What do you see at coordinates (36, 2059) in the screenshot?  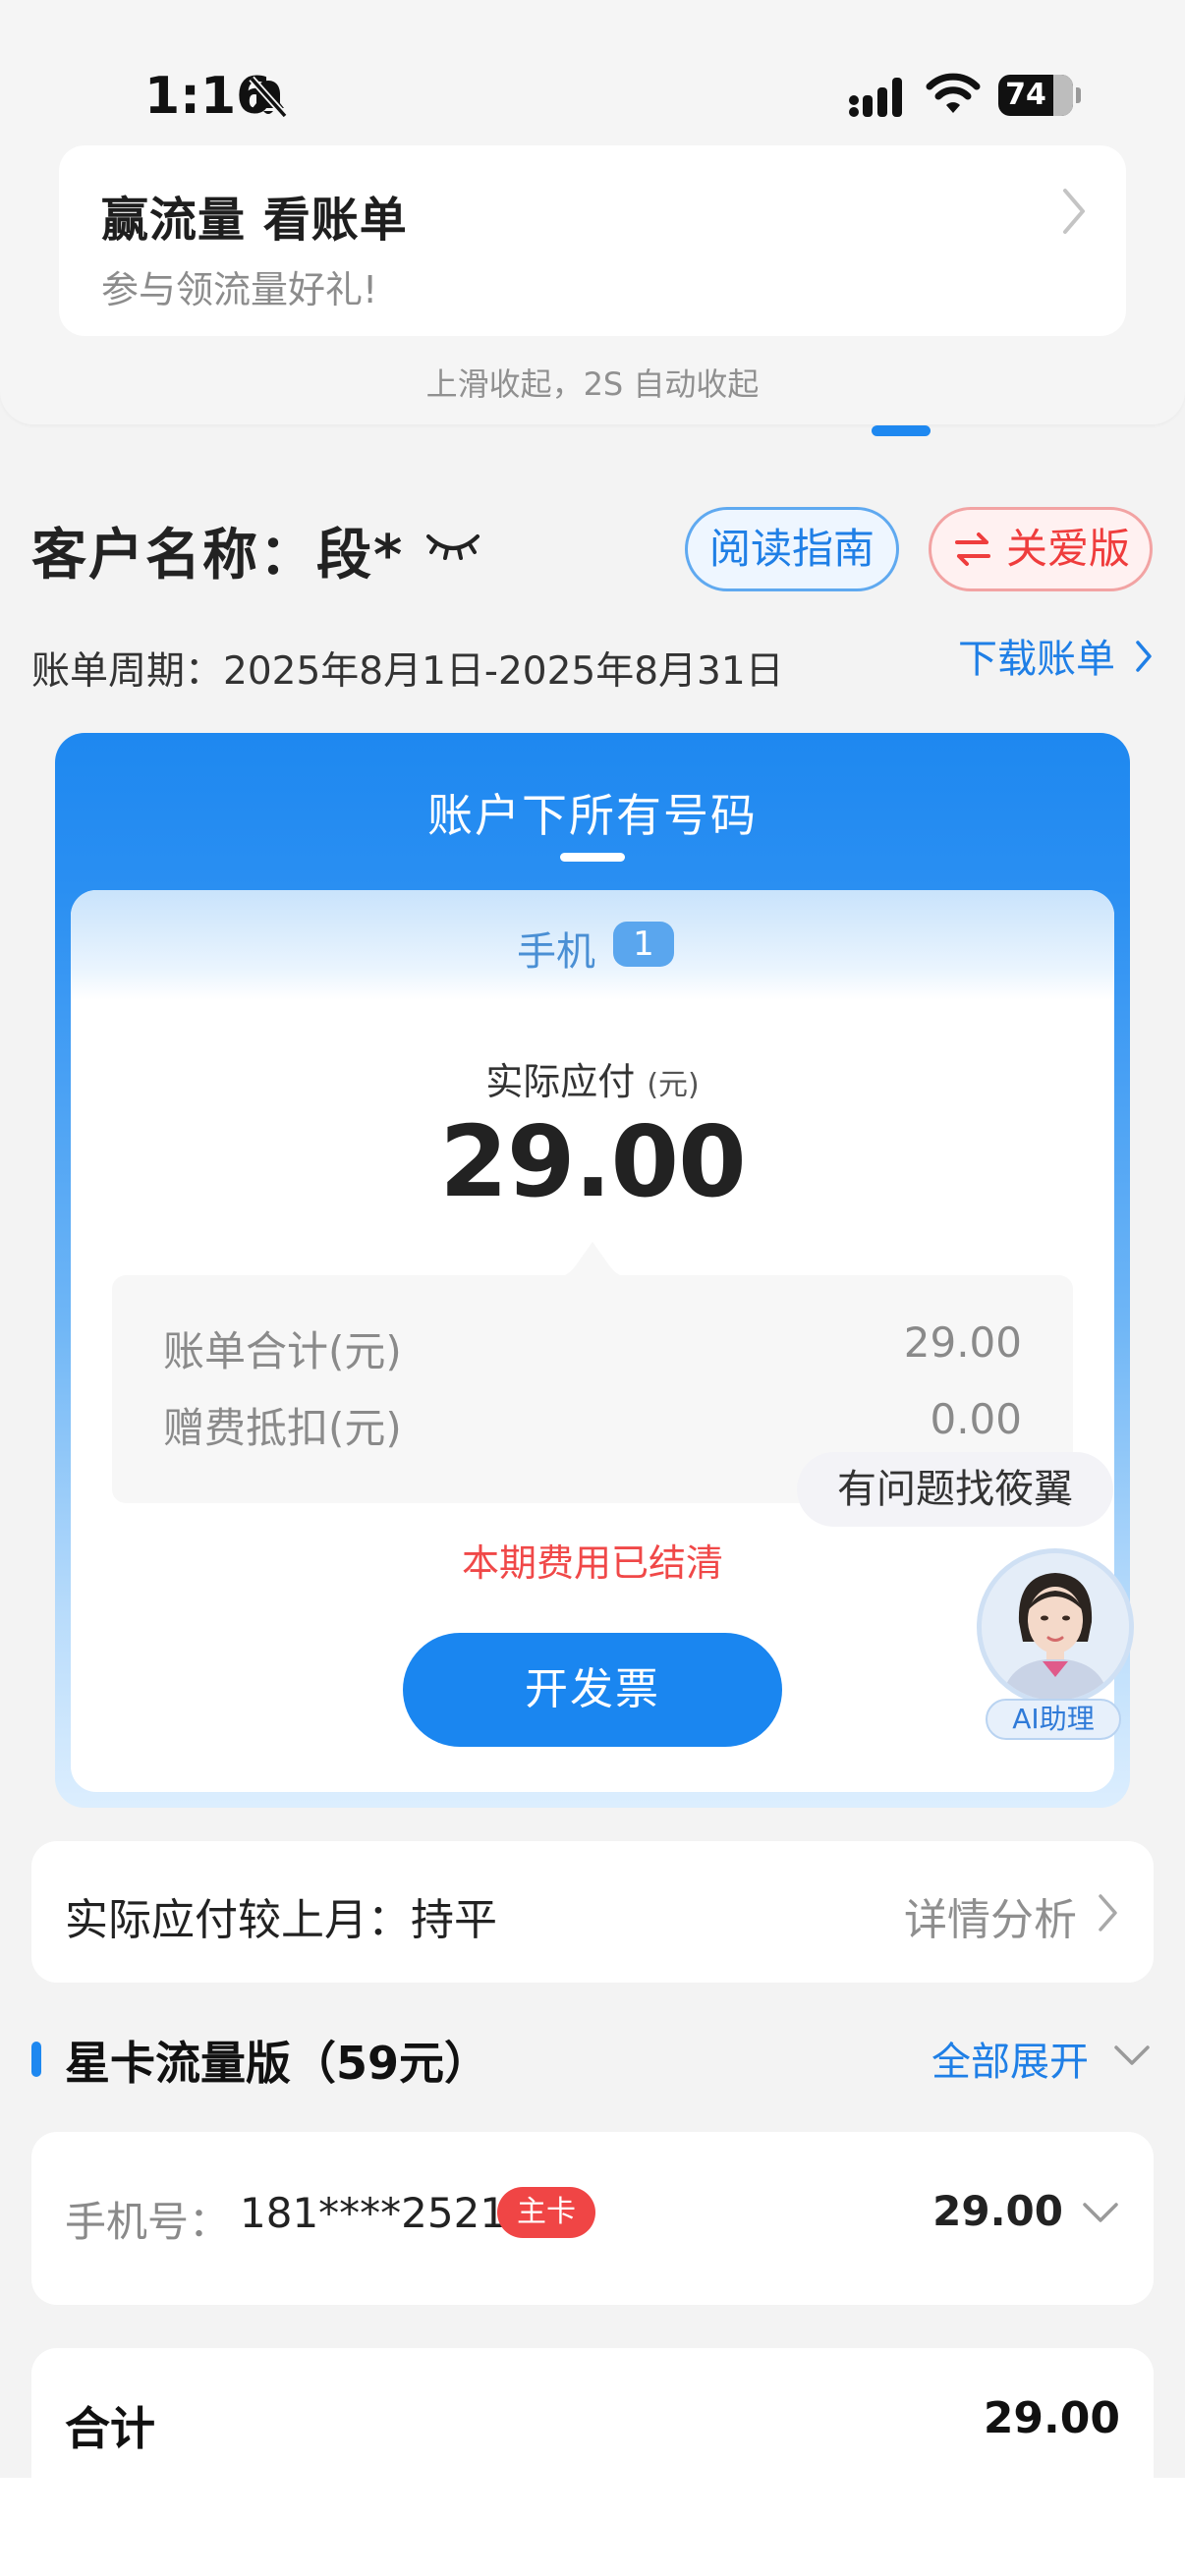 I see `section-marker` at bounding box center [36, 2059].